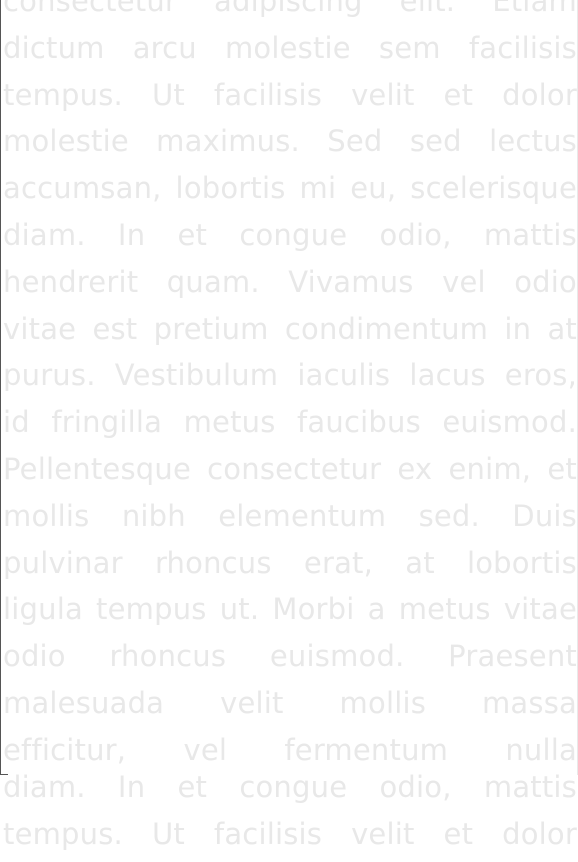 The height and width of the screenshot is (862, 578). Describe the element at coordinates (290, 375) in the screenshot. I see `text-line: purus. Vestibulum iaculis lacus eros,` at that location.